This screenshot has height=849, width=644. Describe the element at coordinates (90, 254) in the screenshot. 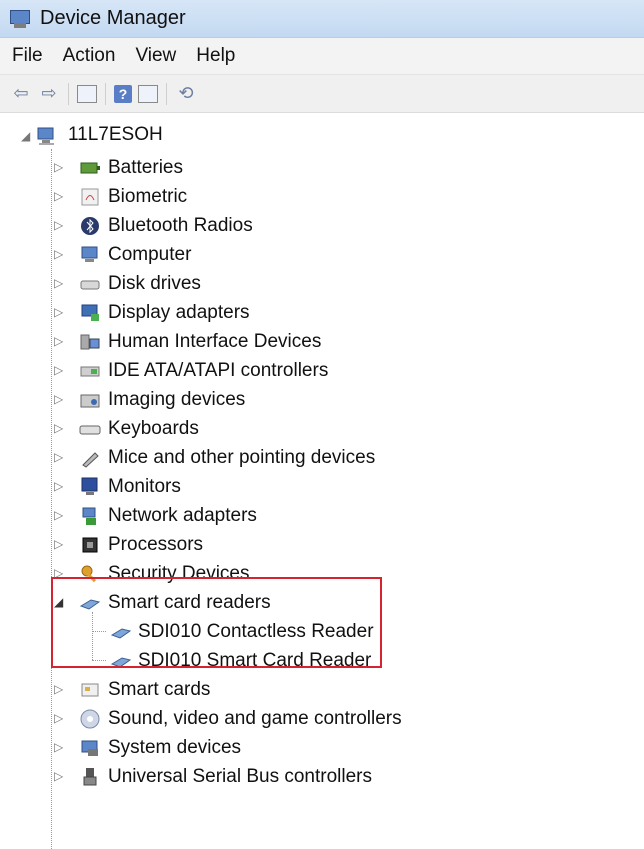

I see `computer-icon` at that location.